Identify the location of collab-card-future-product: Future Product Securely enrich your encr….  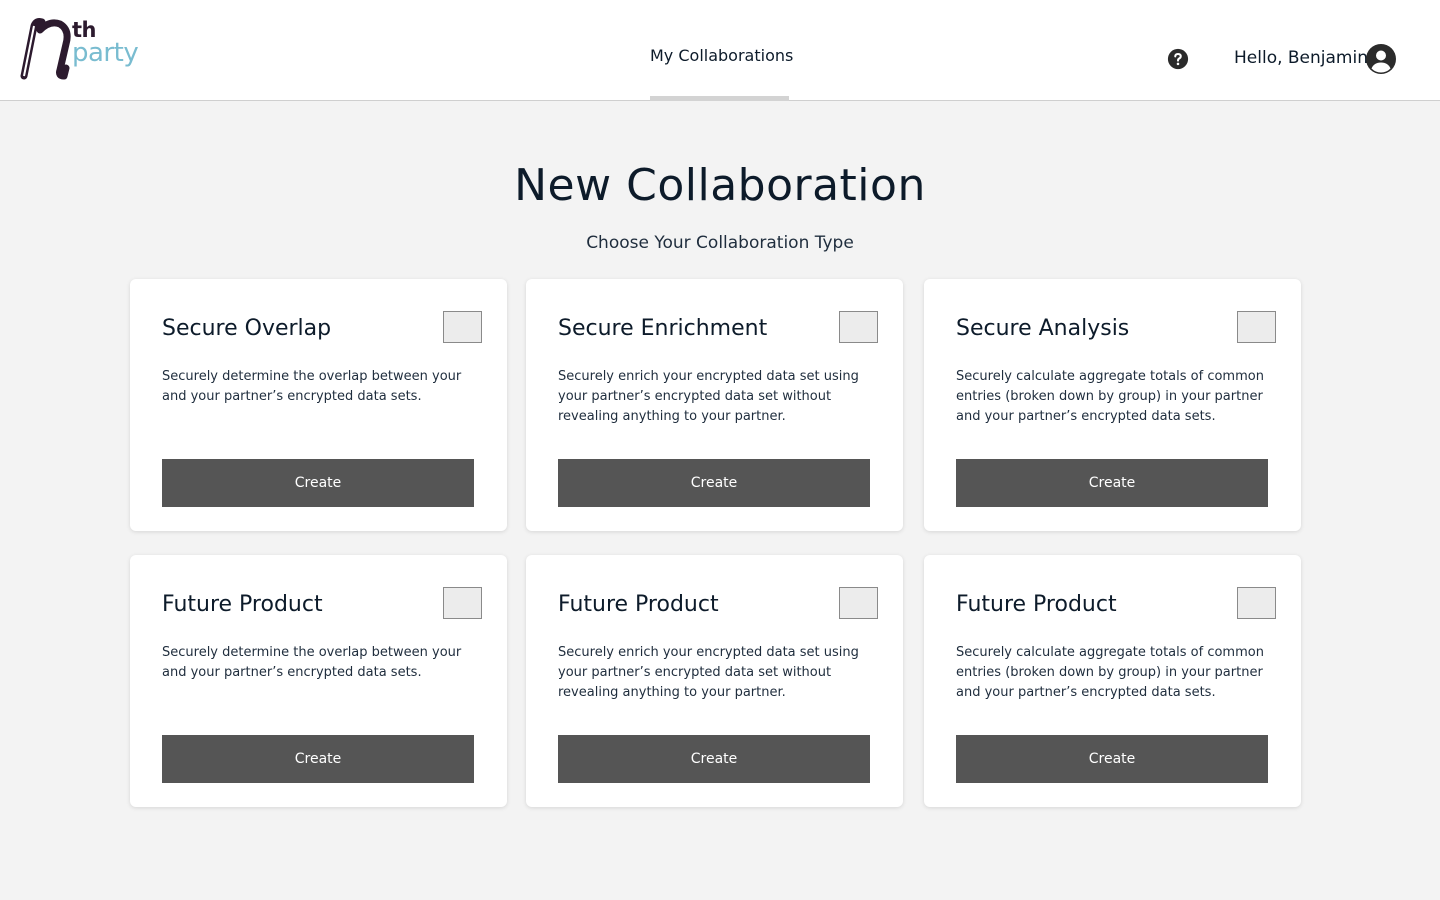
(714, 681).